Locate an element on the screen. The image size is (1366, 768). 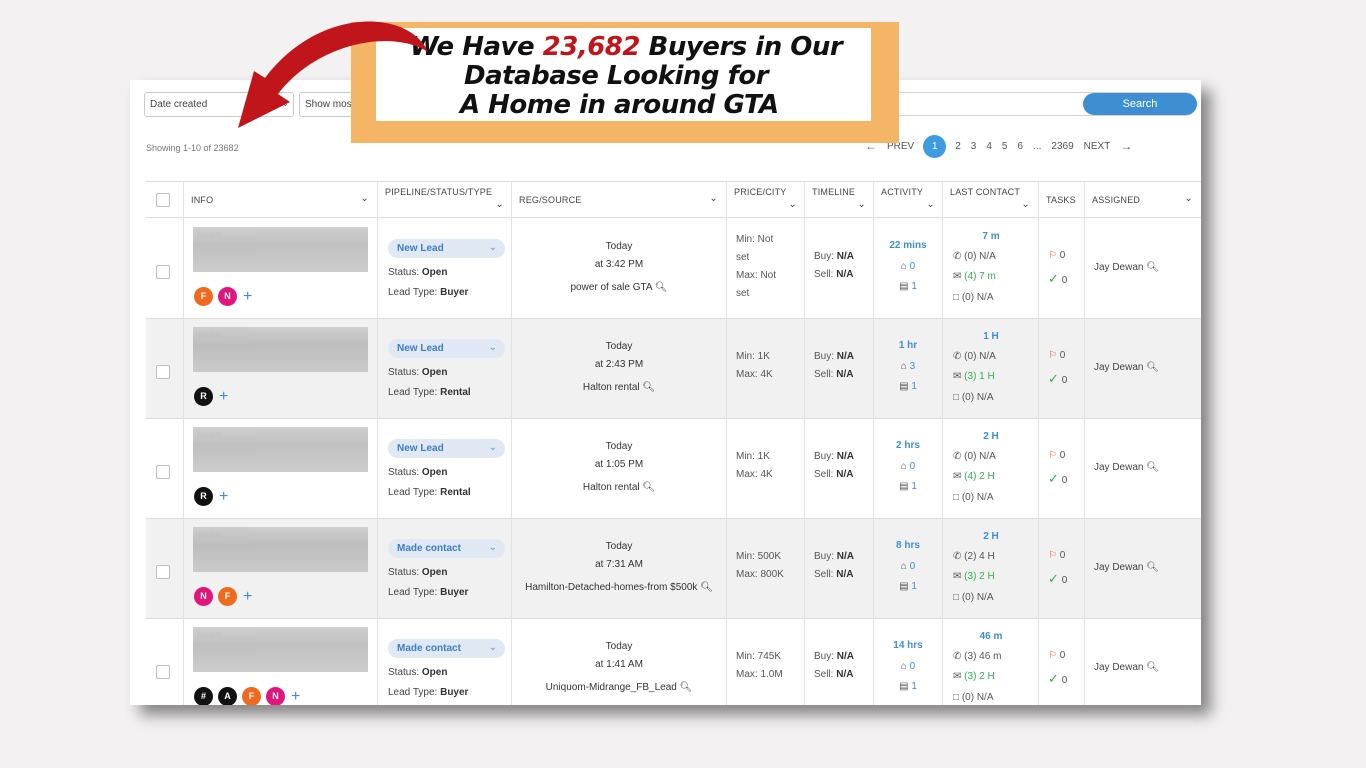
header-price: PRICE/CITY ⌄ is located at coordinates (765, 200).